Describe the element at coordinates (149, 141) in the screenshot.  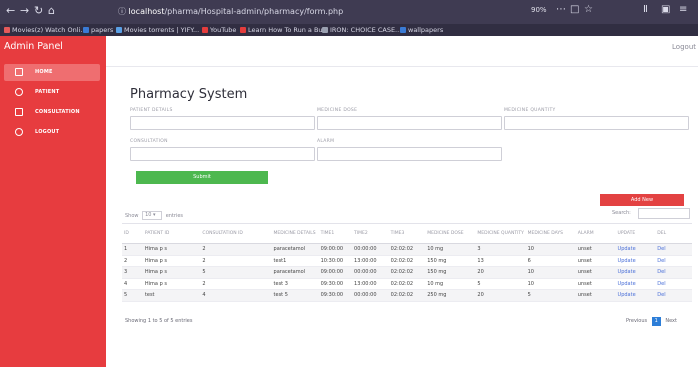
I see `consultation-id-label: CONSULTATION` at that location.